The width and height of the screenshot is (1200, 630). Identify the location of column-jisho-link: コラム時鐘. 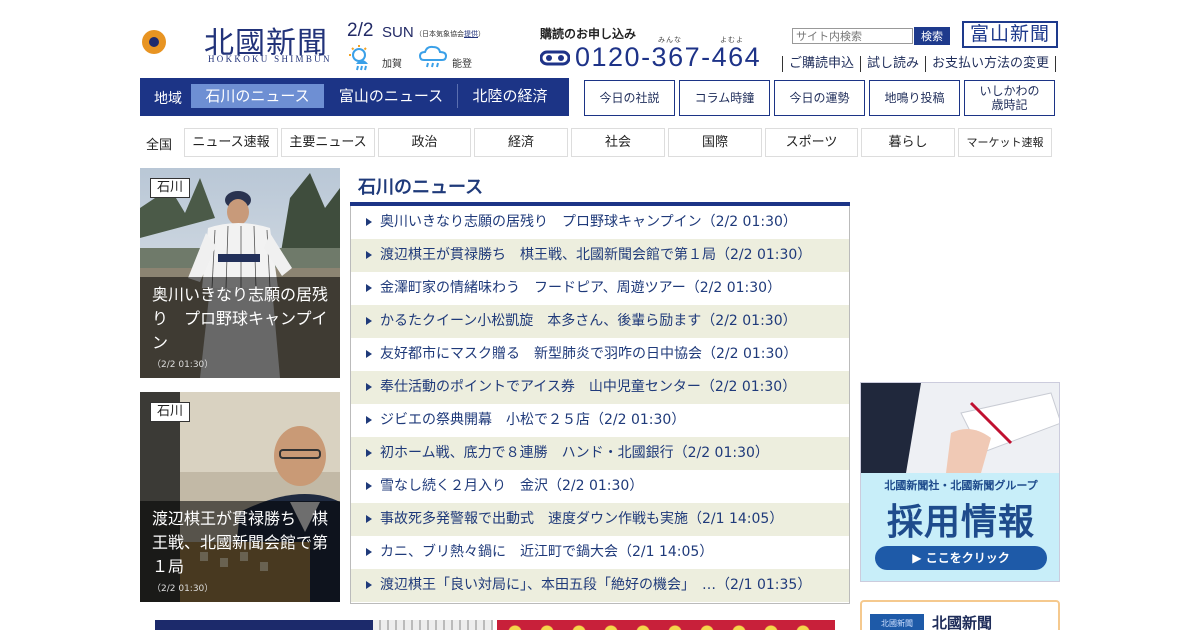
(724, 98).